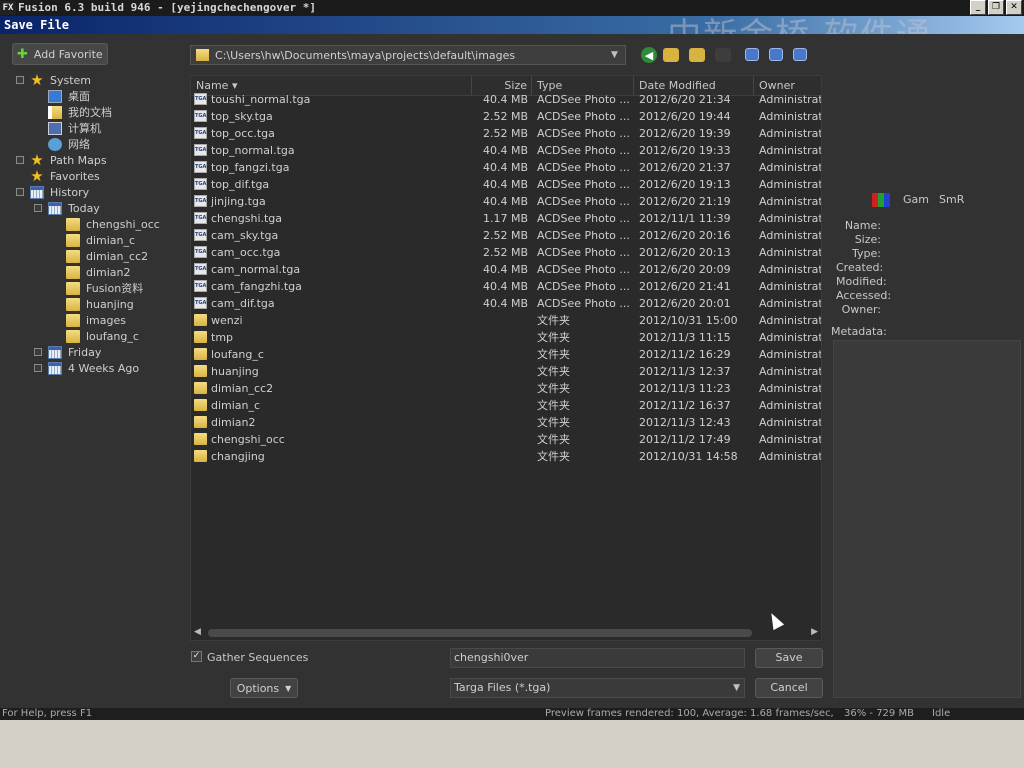 The width and height of the screenshot is (1024, 768). What do you see at coordinates (86, 368) in the screenshot?
I see `tree-item: 4 Weeks Ago` at bounding box center [86, 368].